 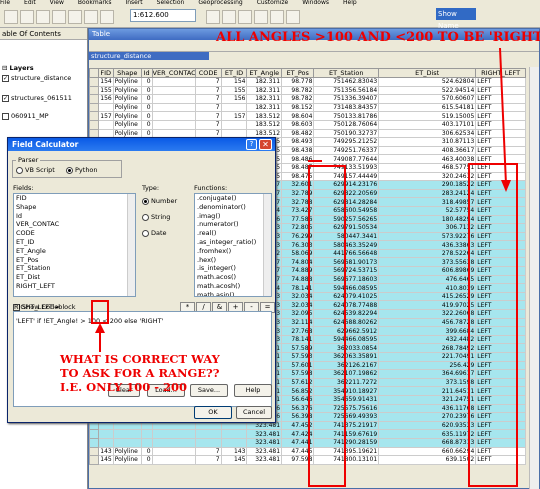 I want to click on python-icon, so click(x=293, y=17).